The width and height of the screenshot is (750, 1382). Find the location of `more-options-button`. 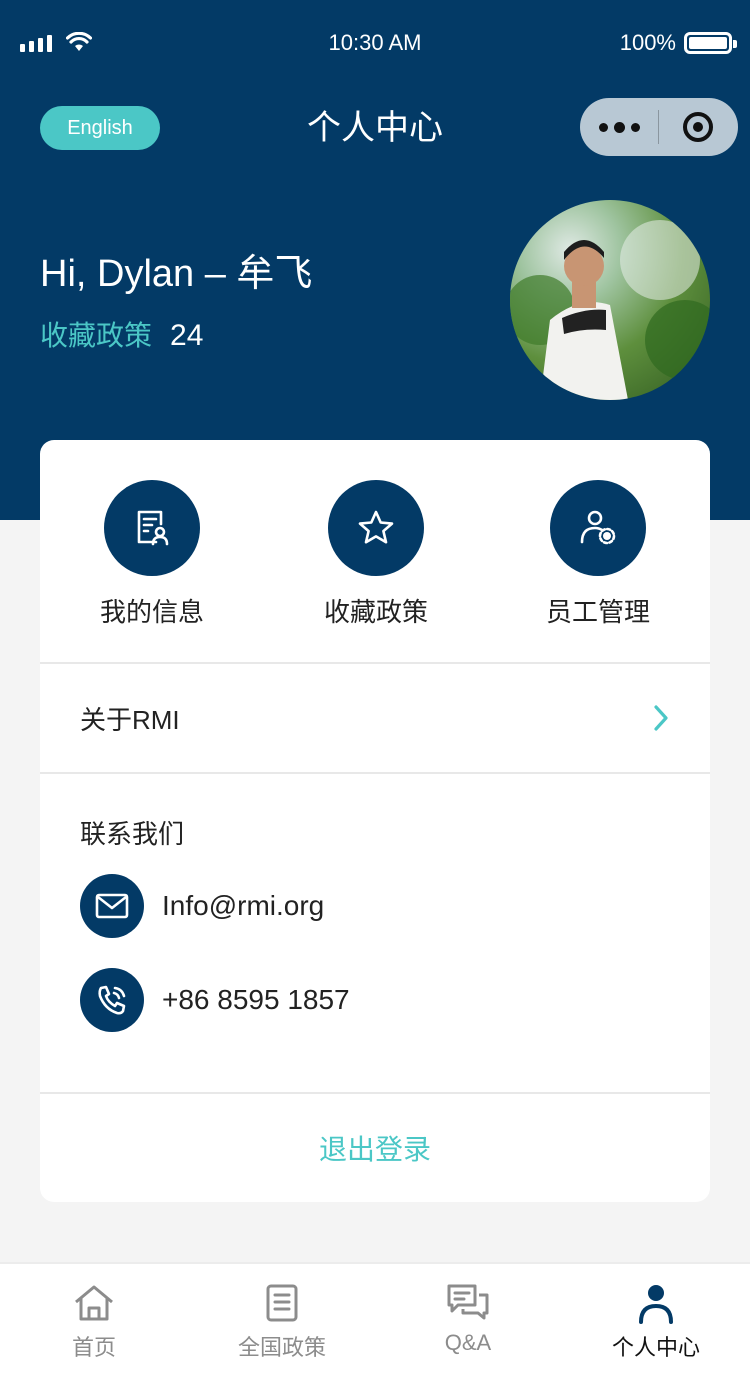

more-options-button is located at coordinates (619, 127).